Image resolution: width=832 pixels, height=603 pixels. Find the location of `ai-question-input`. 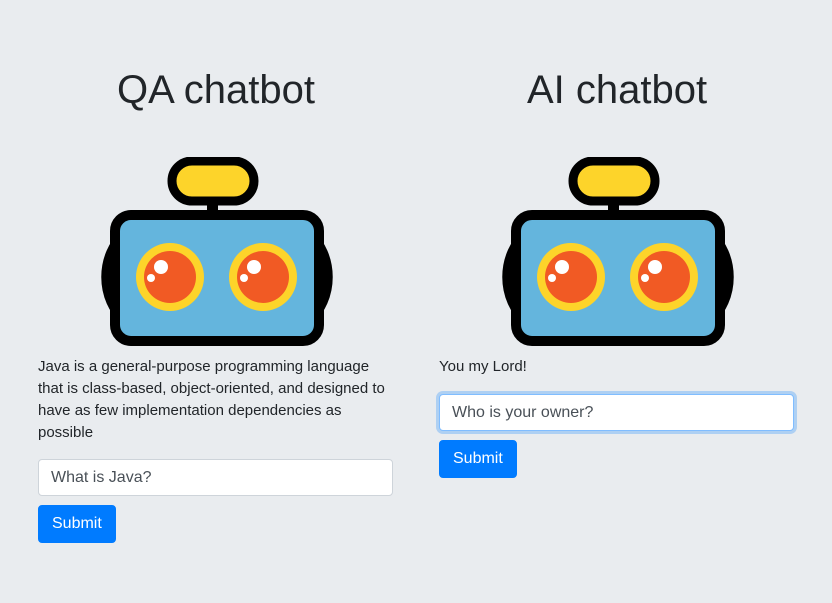

ai-question-input is located at coordinates (616, 412).